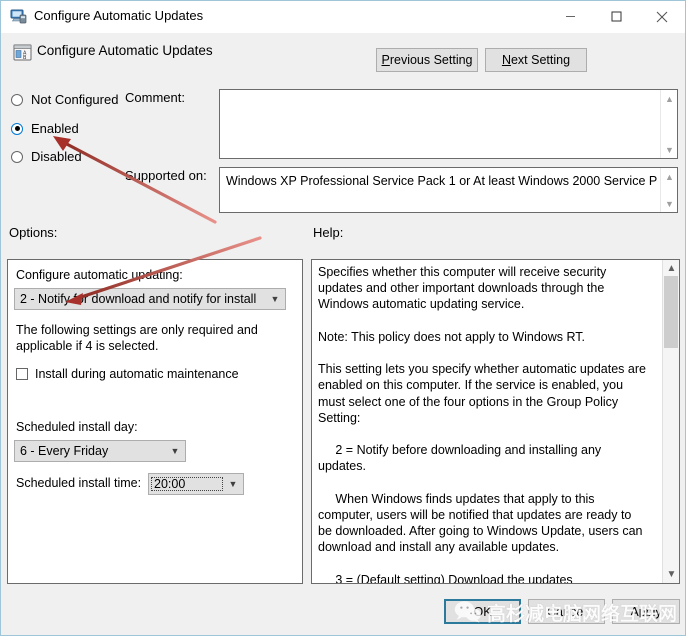  I want to click on install-during-maintenance-checkbox: Install during automatic maintenance, so click(127, 374).